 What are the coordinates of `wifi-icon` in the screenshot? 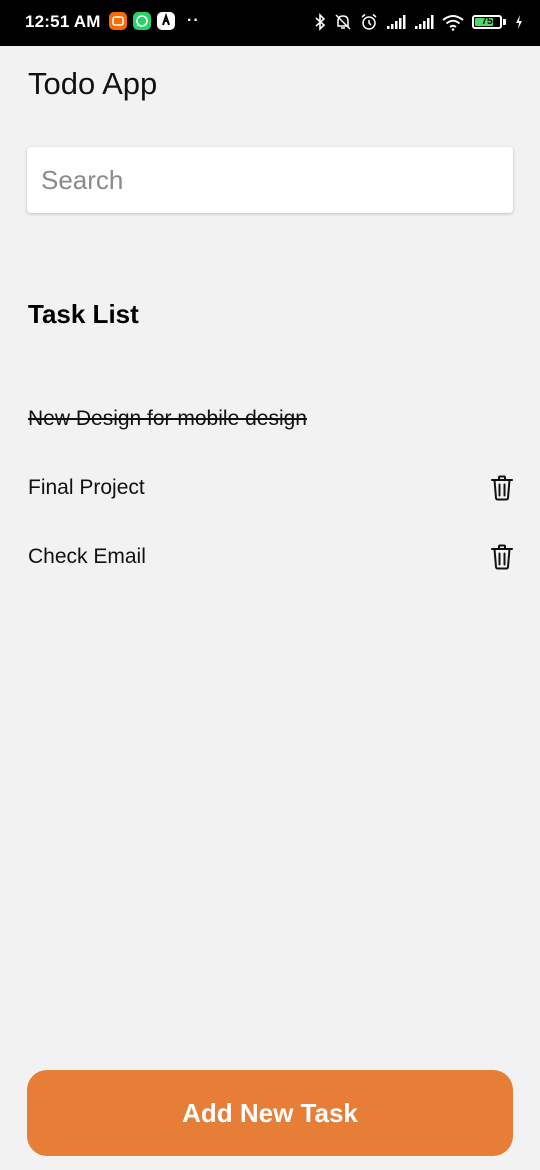 It's located at (453, 22).